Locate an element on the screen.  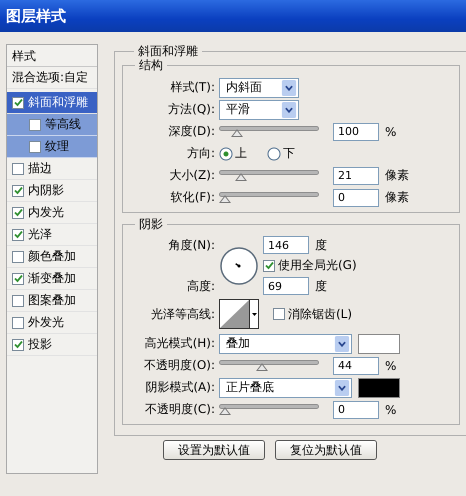
section-title: 斜面和浮雕 is located at coordinates (168, 51).